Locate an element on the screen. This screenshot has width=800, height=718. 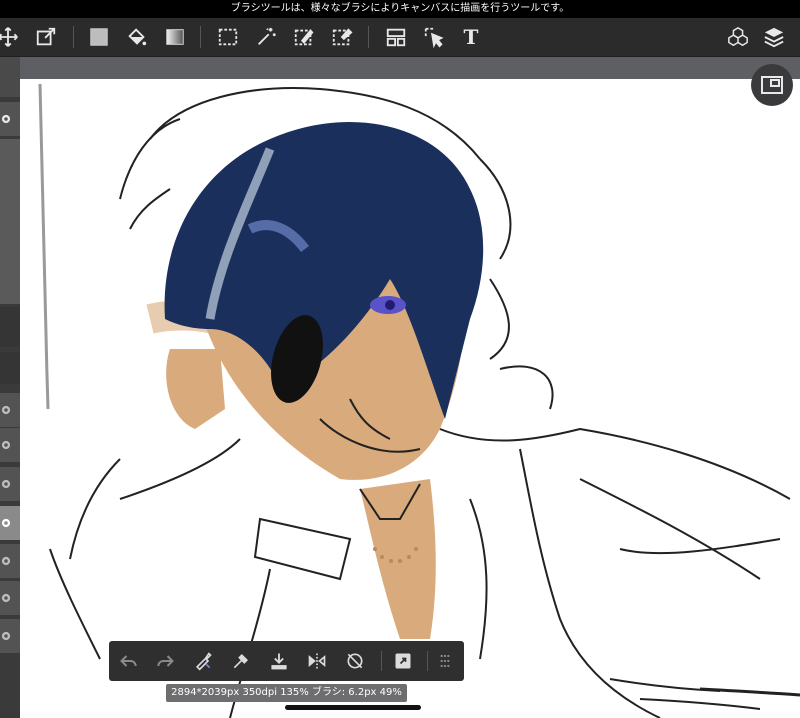
rotate-reset-icon is located at coordinates (355, 661).